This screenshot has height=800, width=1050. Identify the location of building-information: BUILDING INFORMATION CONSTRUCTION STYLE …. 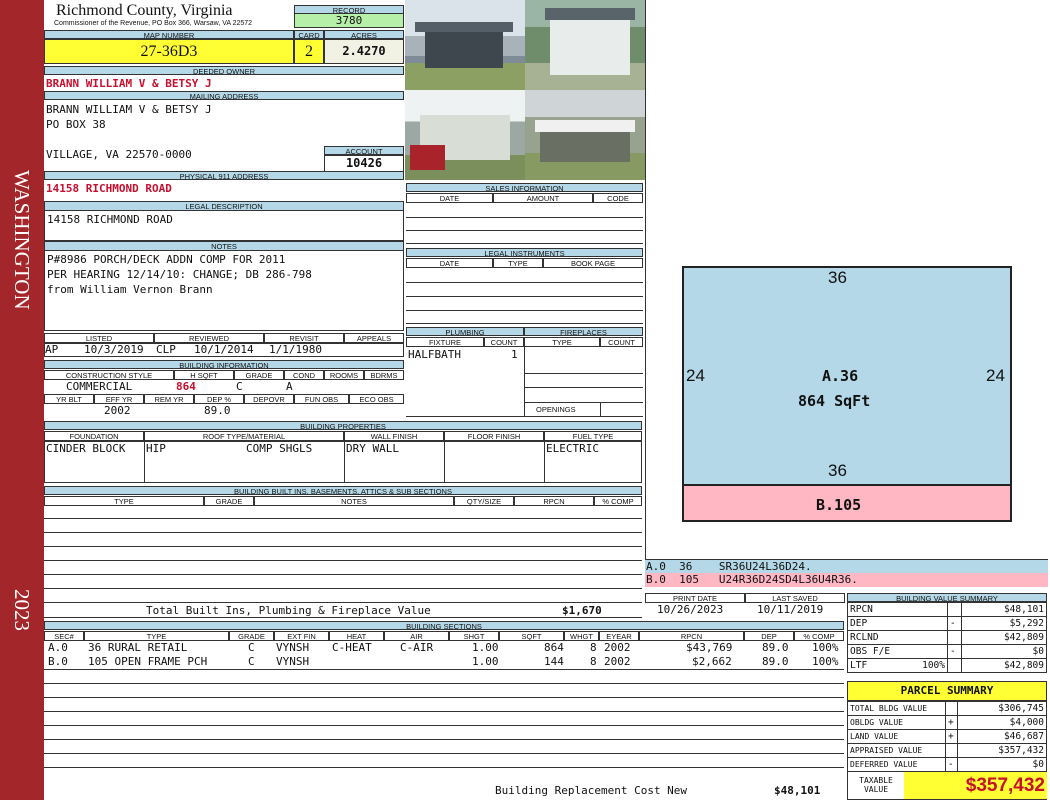
(224, 389).